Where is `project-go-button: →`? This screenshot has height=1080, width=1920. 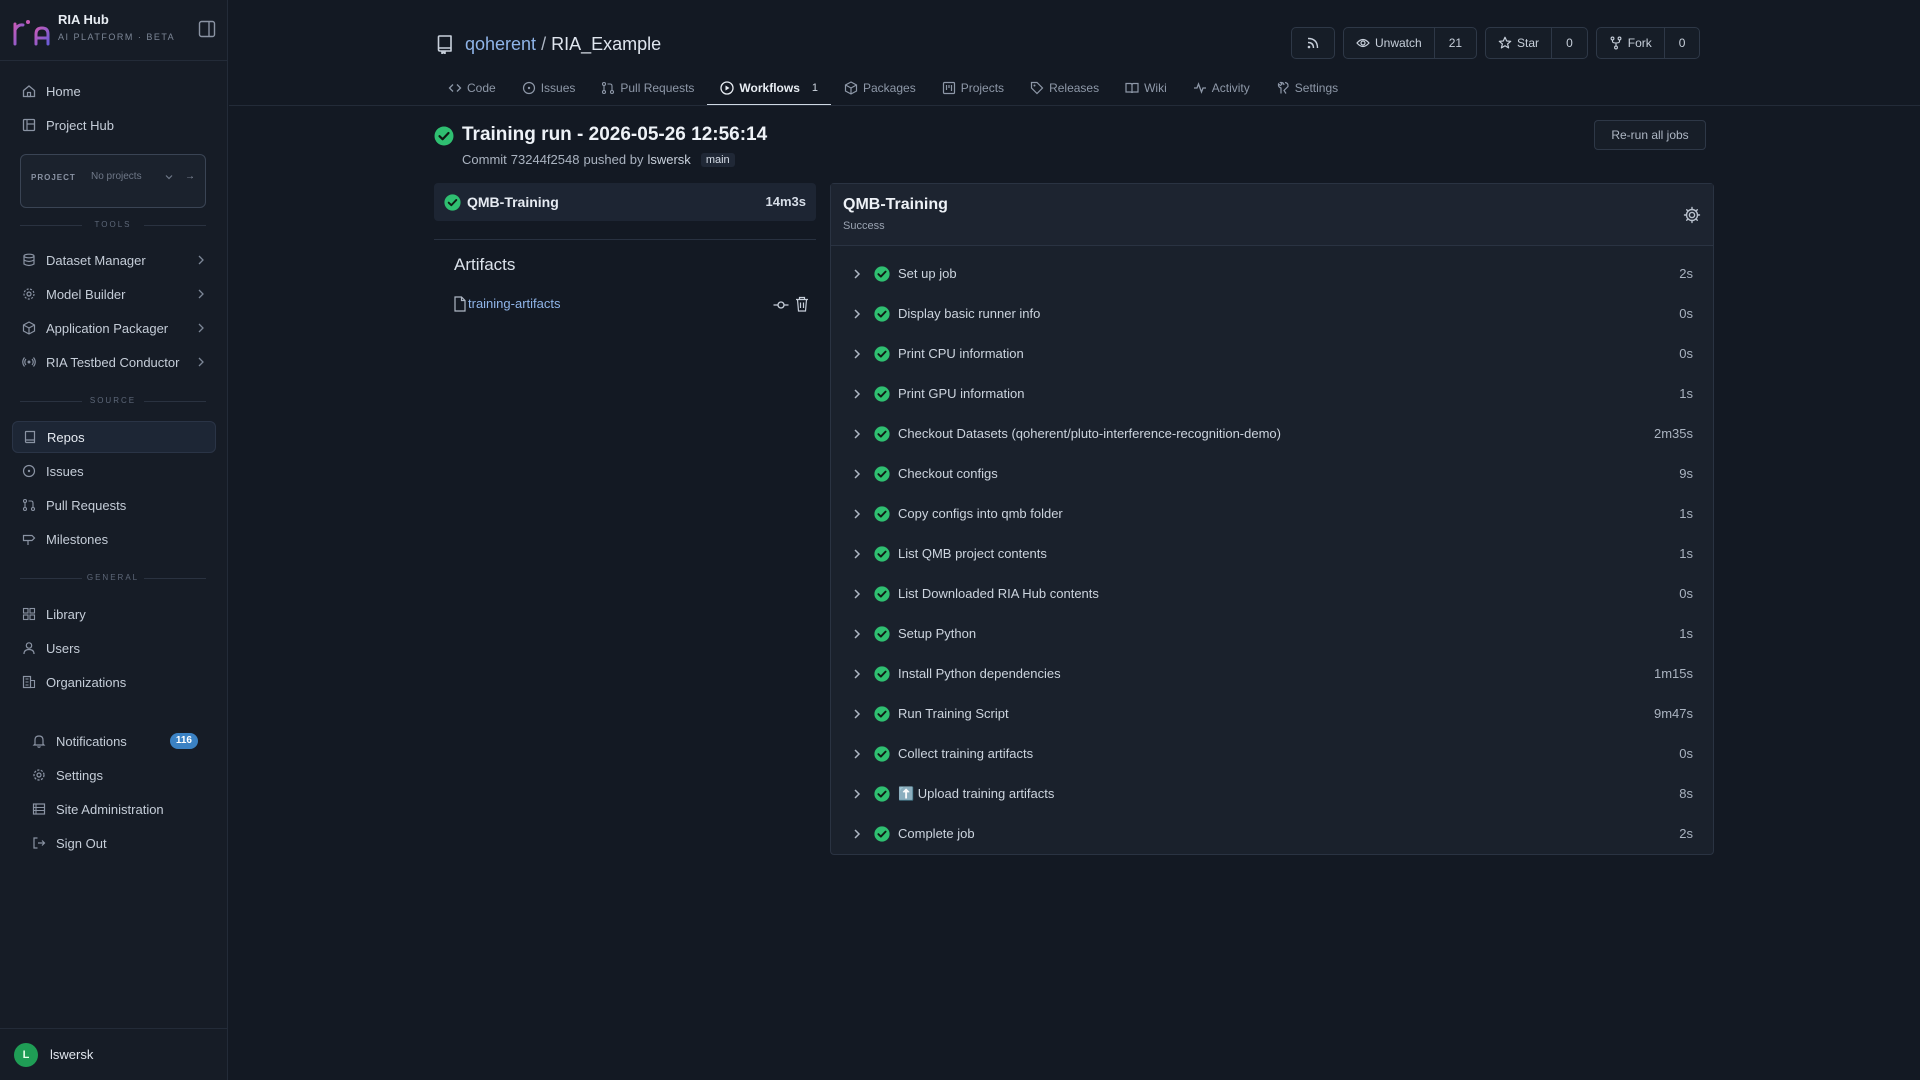
project-go-button: → is located at coordinates (190, 176).